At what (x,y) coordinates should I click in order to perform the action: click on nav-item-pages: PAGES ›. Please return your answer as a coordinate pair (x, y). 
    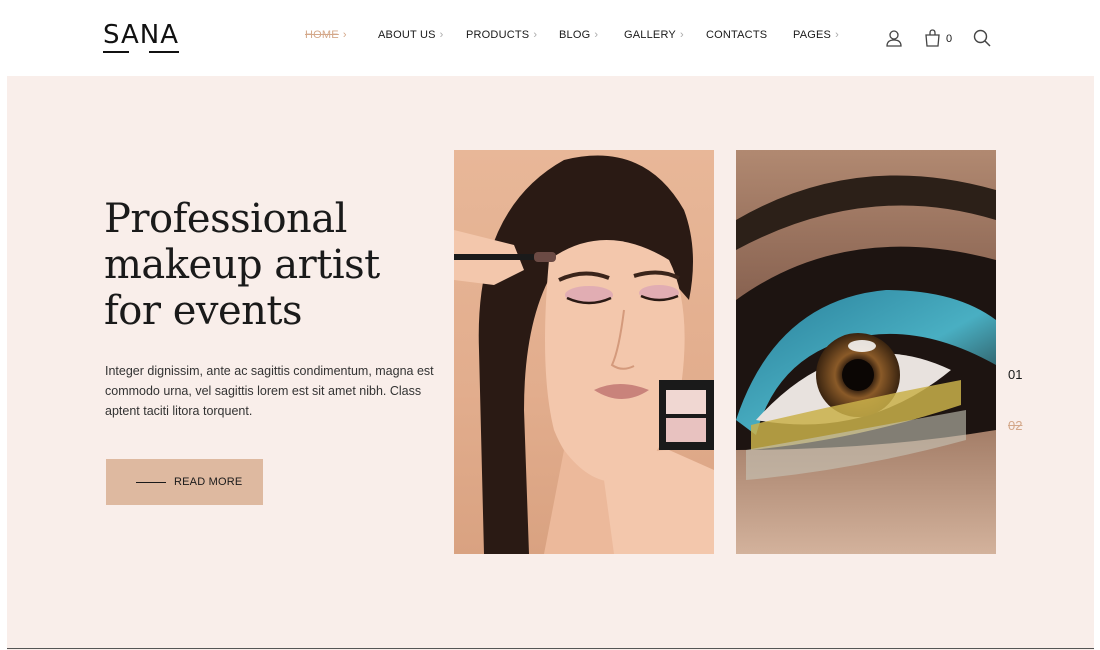
    Looking at the image, I should click on (816, 35).